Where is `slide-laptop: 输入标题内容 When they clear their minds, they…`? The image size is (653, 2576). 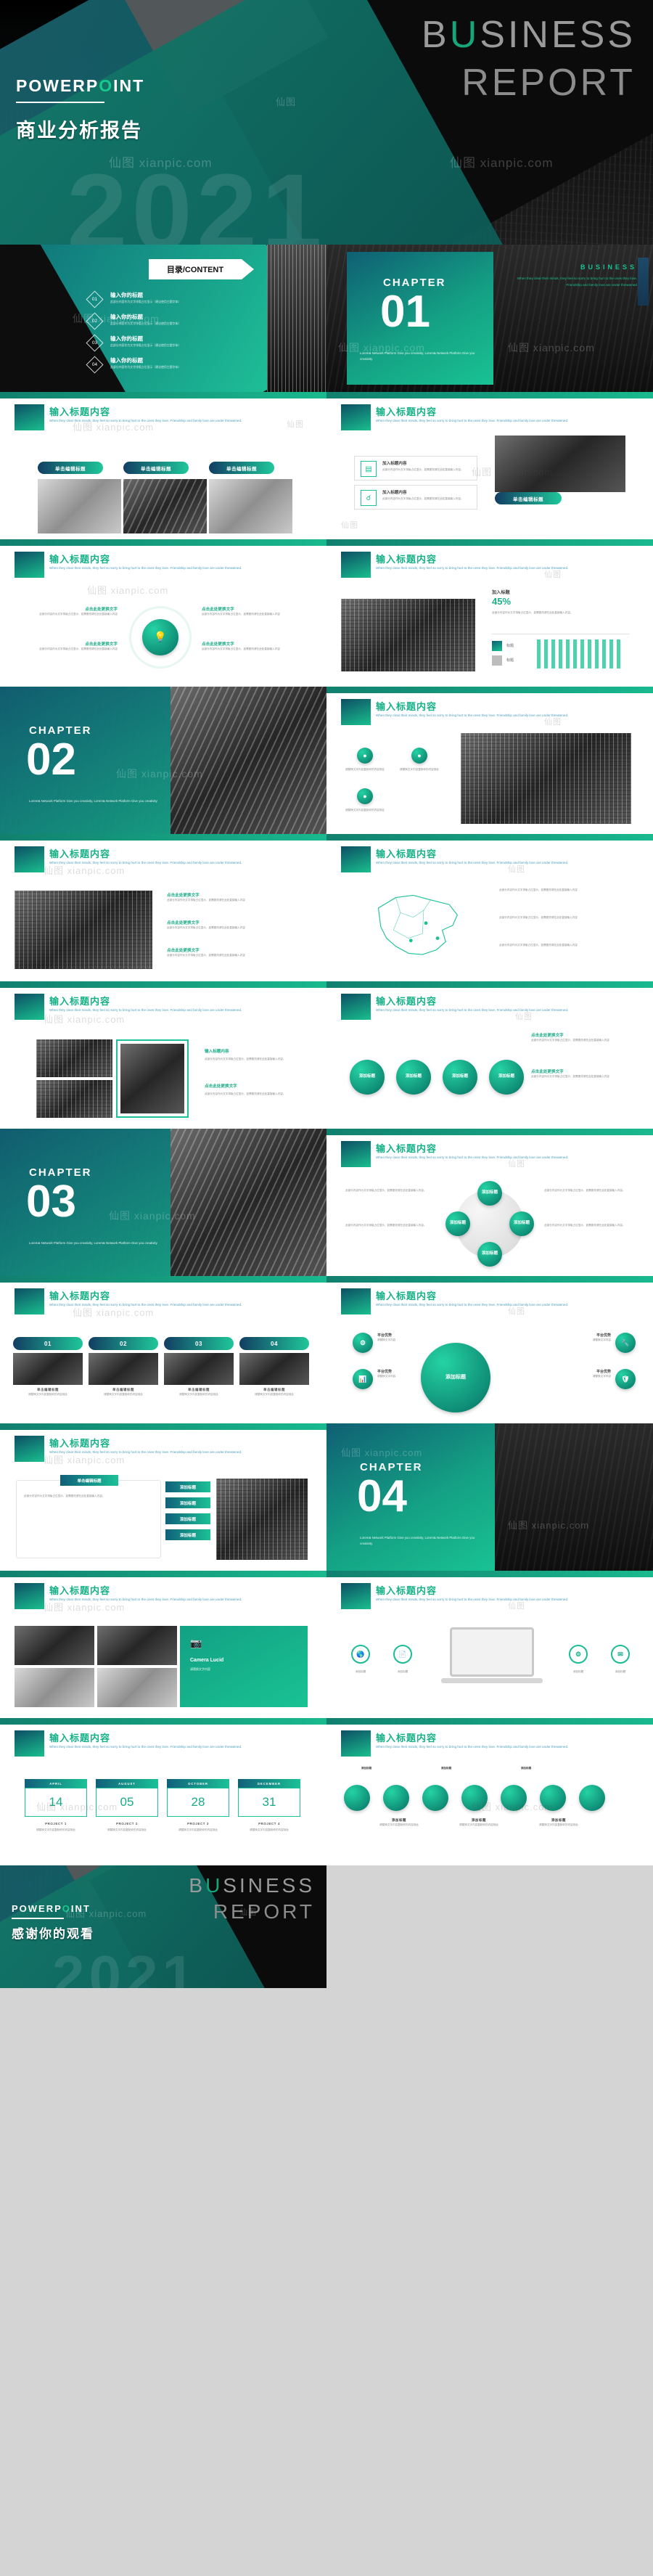 slide-laptop: 输入标题内容 When they clear their minds, they… is located at coordinates (489, 1644).